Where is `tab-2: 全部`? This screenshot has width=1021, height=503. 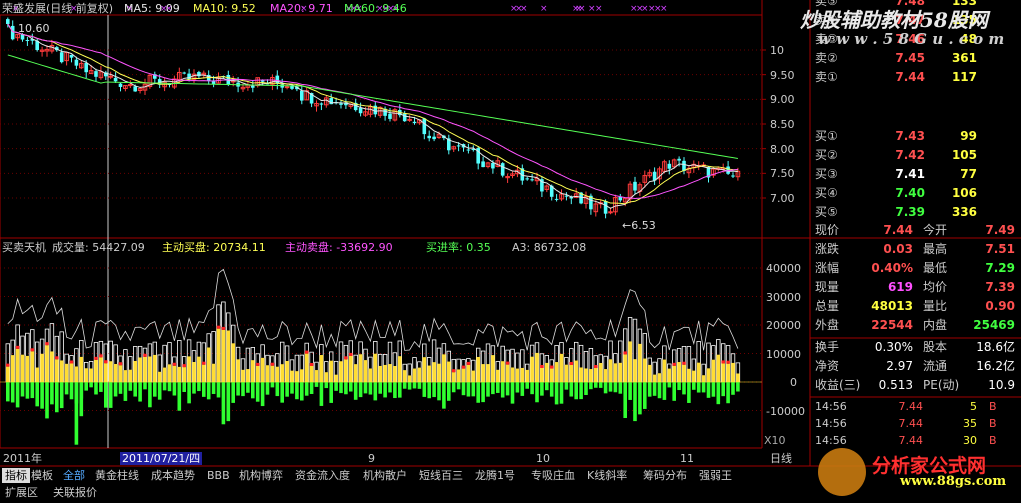
tab-2: 全部 is located at coordinates (74, 475).